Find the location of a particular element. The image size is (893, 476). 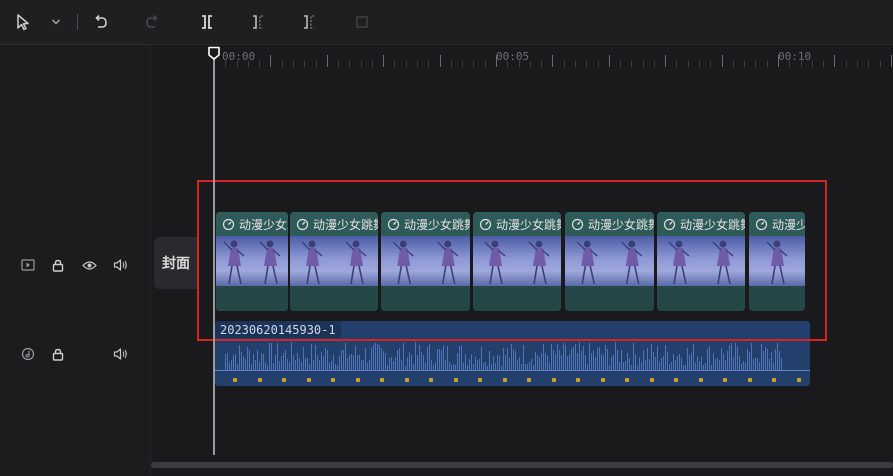

select-mode-dropdown is located at coordinates (56, 22).